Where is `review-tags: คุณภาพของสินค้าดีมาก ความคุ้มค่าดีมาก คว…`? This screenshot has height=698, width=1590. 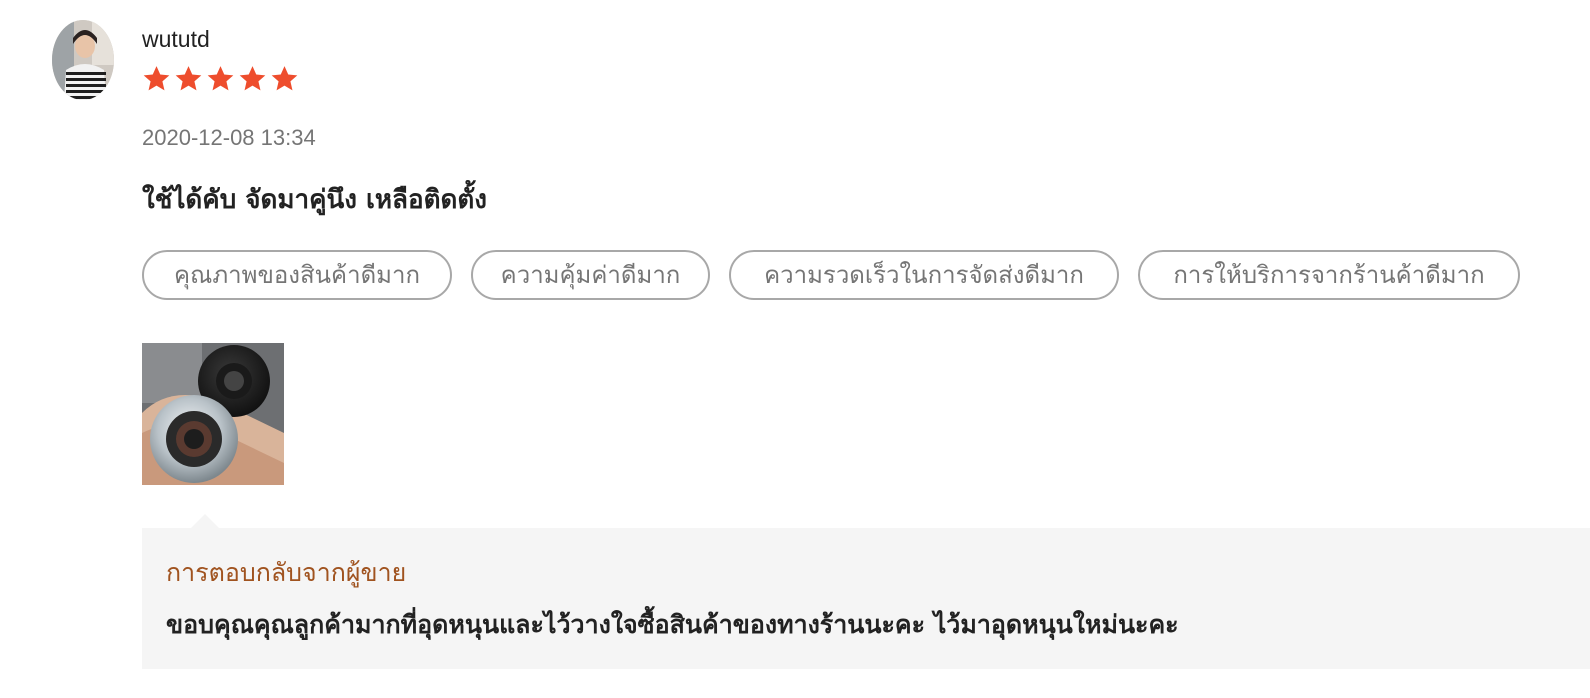
review-tags: คุณภาพของสินค้าดีมาก ความคุ้มค่าดีมาก คว… is located at coordinates (831, 275).